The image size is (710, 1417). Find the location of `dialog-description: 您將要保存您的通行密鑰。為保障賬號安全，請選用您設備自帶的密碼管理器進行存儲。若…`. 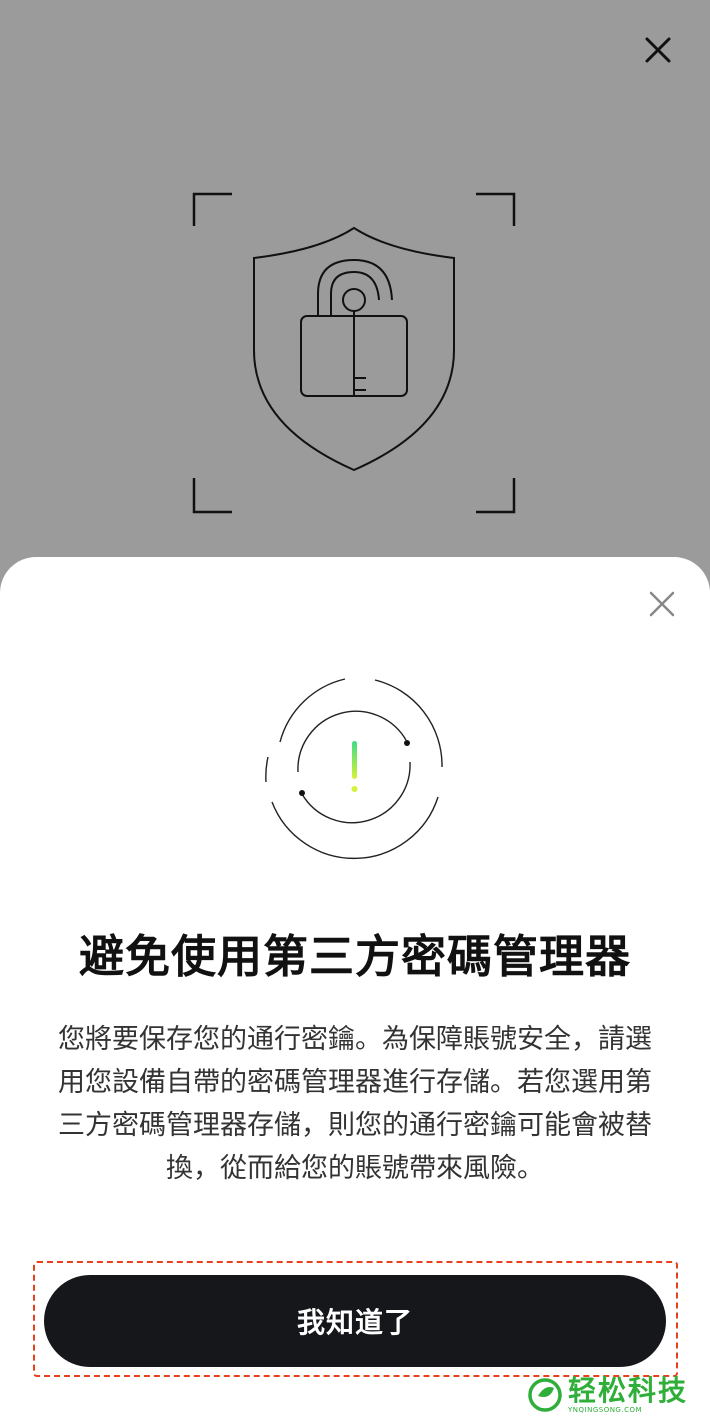

dialog-description: 您將要保存您的通行密鑰。為保障賬號安全，請選用您設備自帶的密碼管理器進行存儲。若… is located at coordinates (355, 1104).